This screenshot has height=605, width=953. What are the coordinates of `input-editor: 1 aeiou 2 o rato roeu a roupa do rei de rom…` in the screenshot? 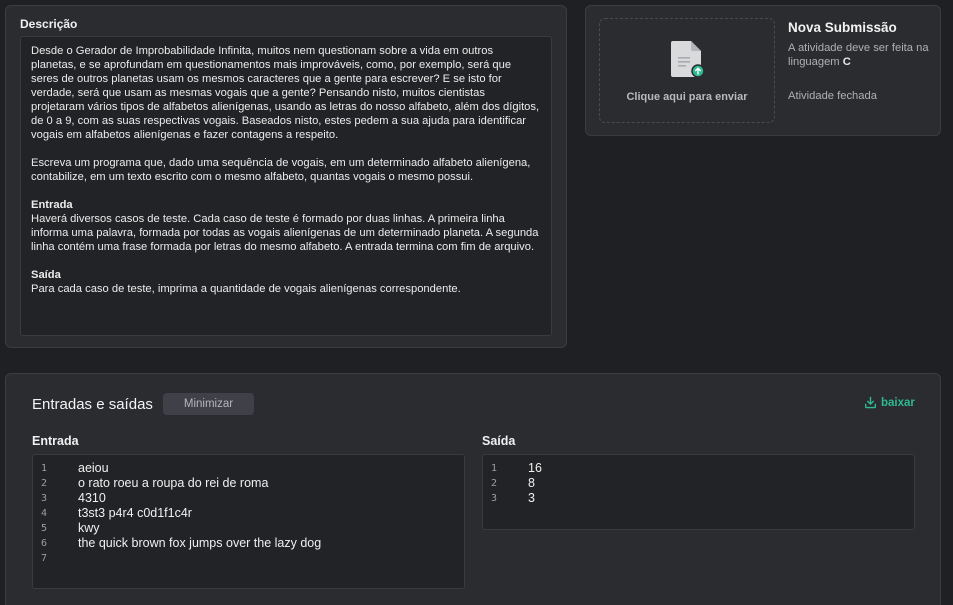 It's located at (248, 521).